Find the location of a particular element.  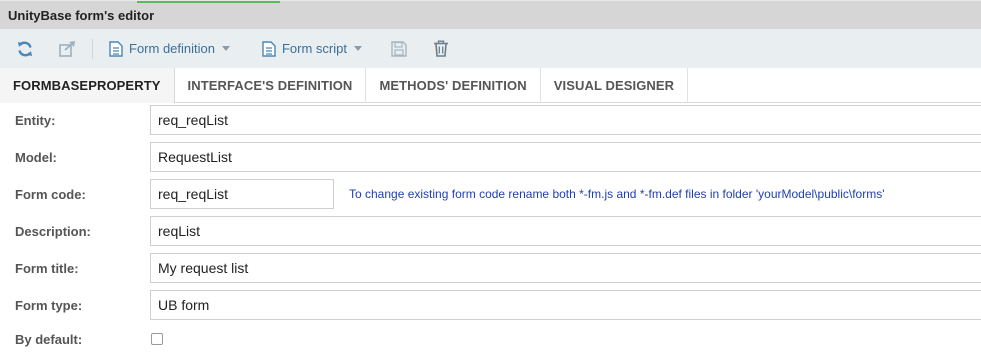

toolbar: Form definition Form script is located at coordinates (490, 48).